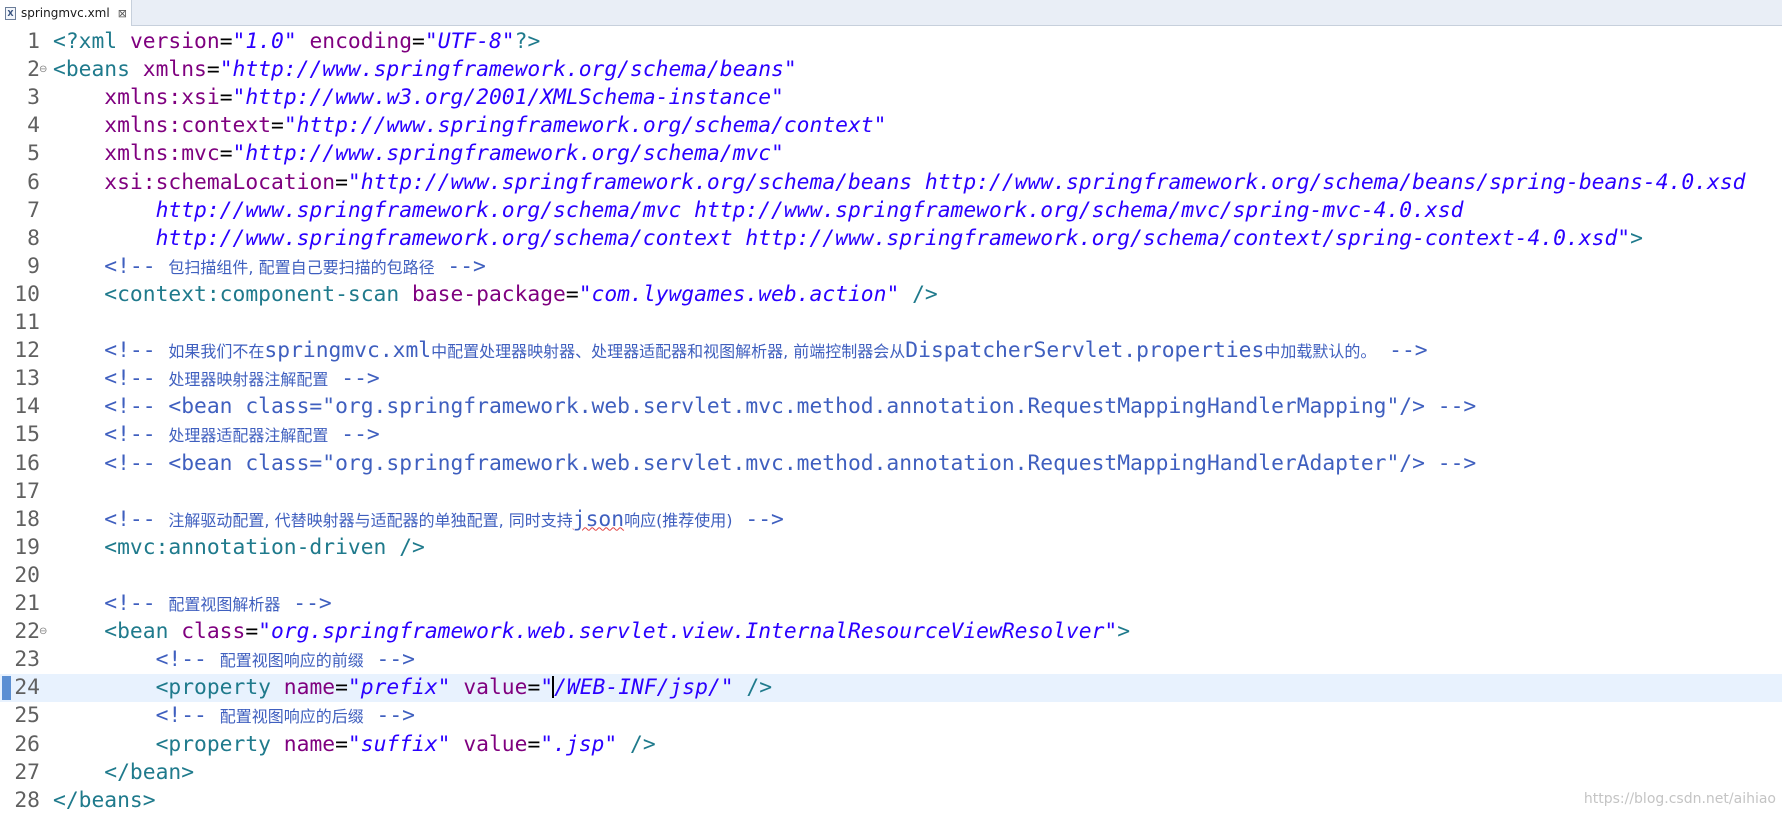 The width and height of the screenshot is (1782, 813). Describe the element at coordinates (27, 660) in the screenshot. I see `line-number: 23` at that location.